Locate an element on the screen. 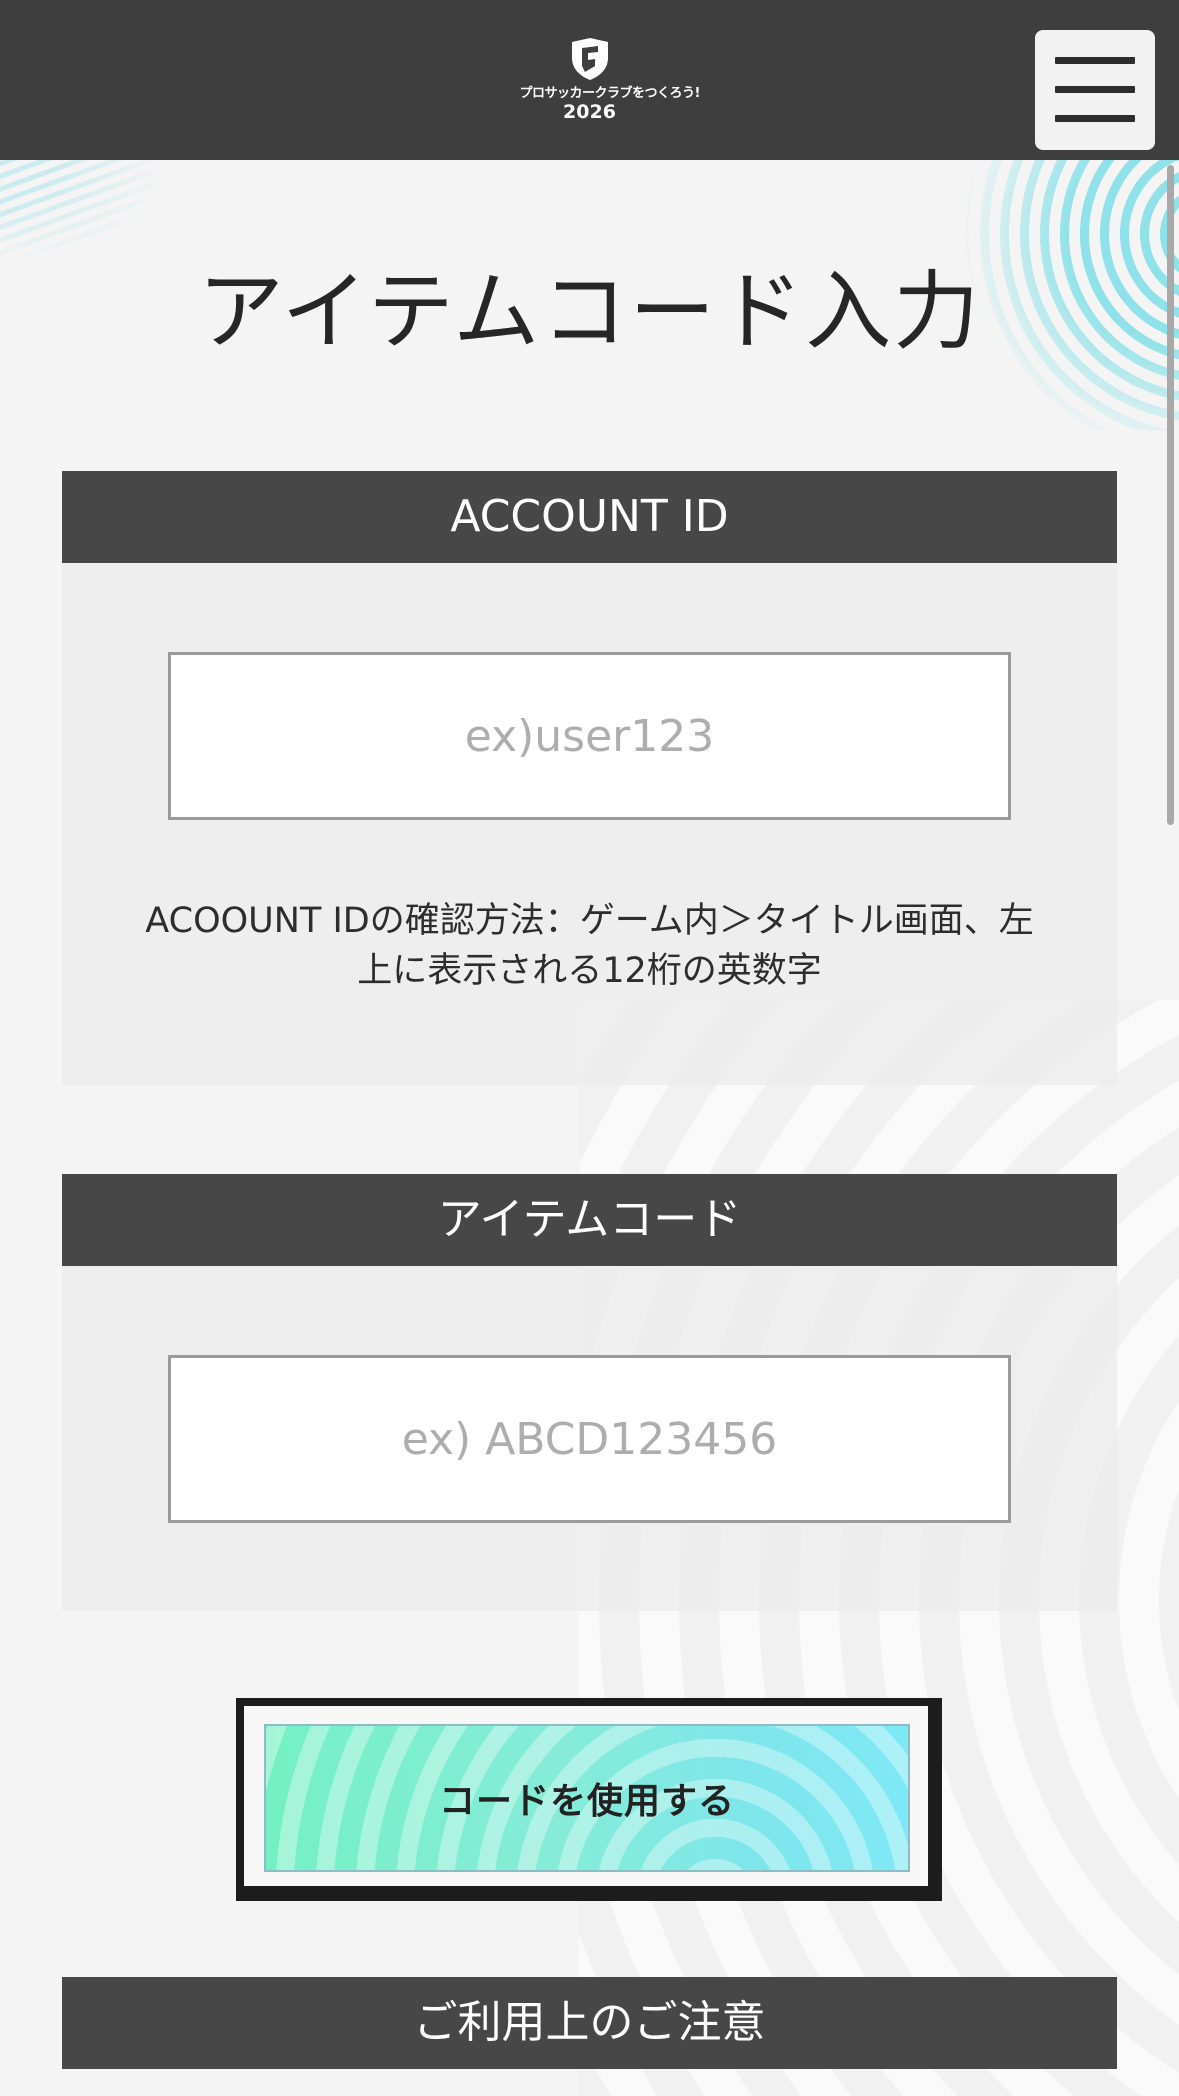 Image resolution: width=1179 pixels, height=2096 pixels. shield-logo-icon is located at coordinates (589, 59).